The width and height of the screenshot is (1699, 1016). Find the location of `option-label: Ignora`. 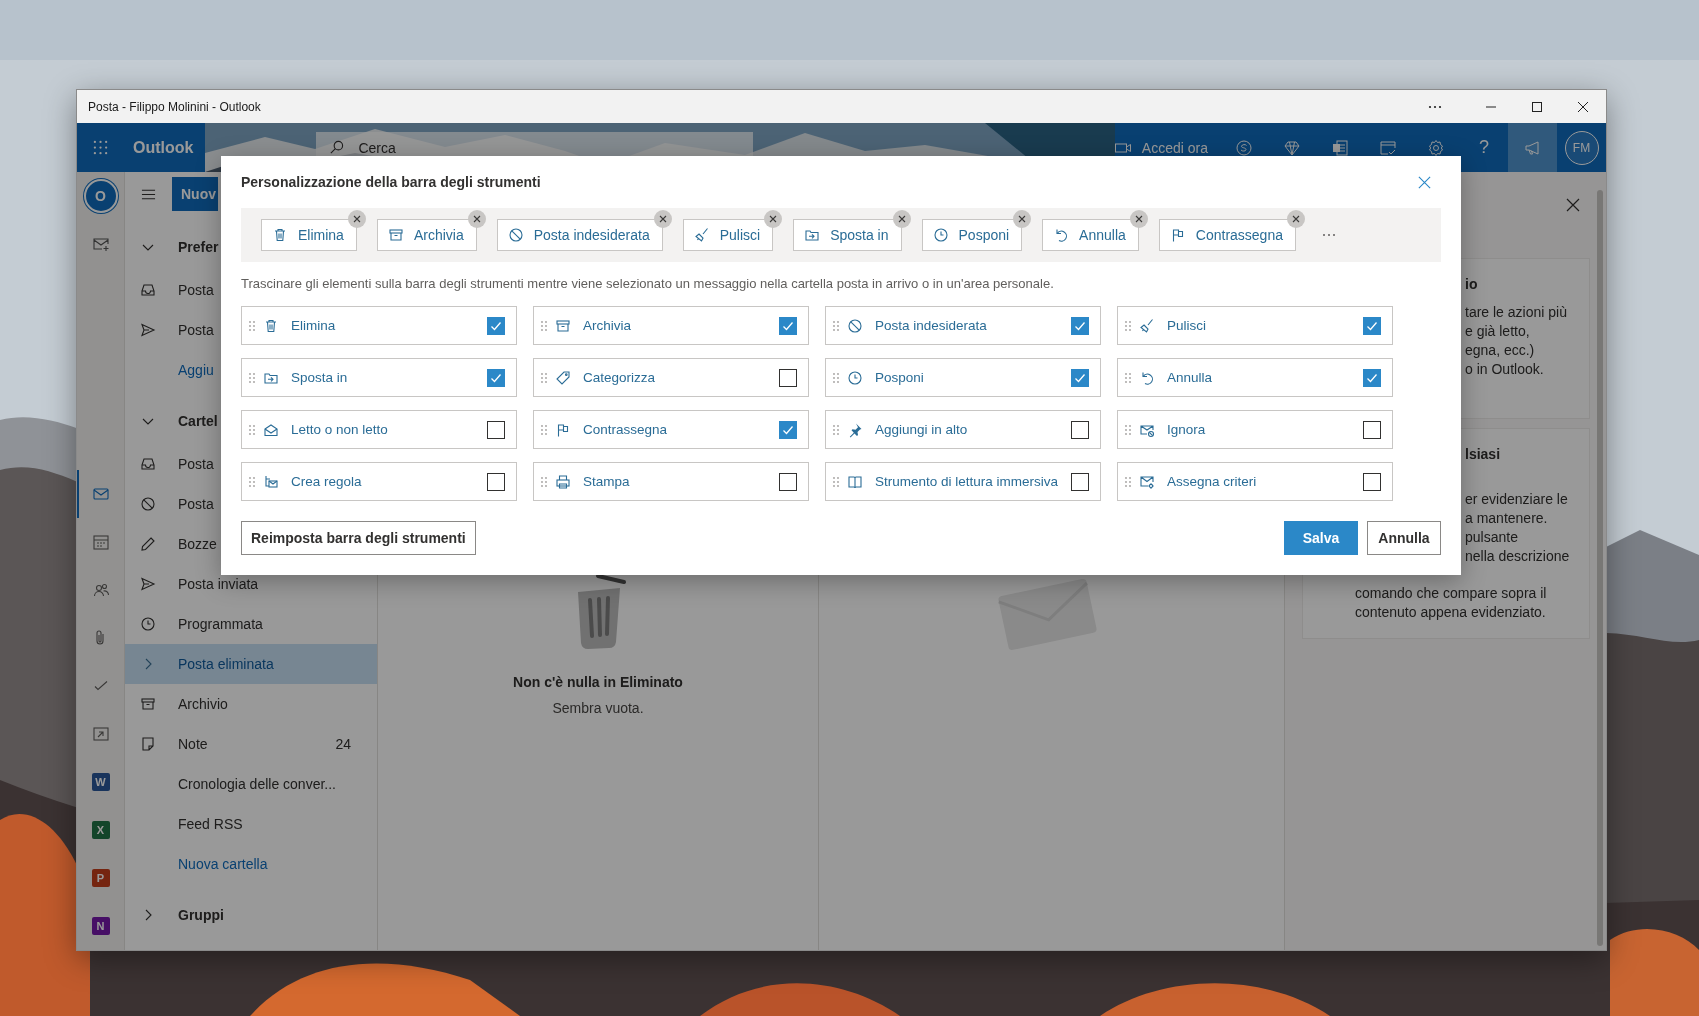

option-label: Ignora is located at coordinates (1186, 429).